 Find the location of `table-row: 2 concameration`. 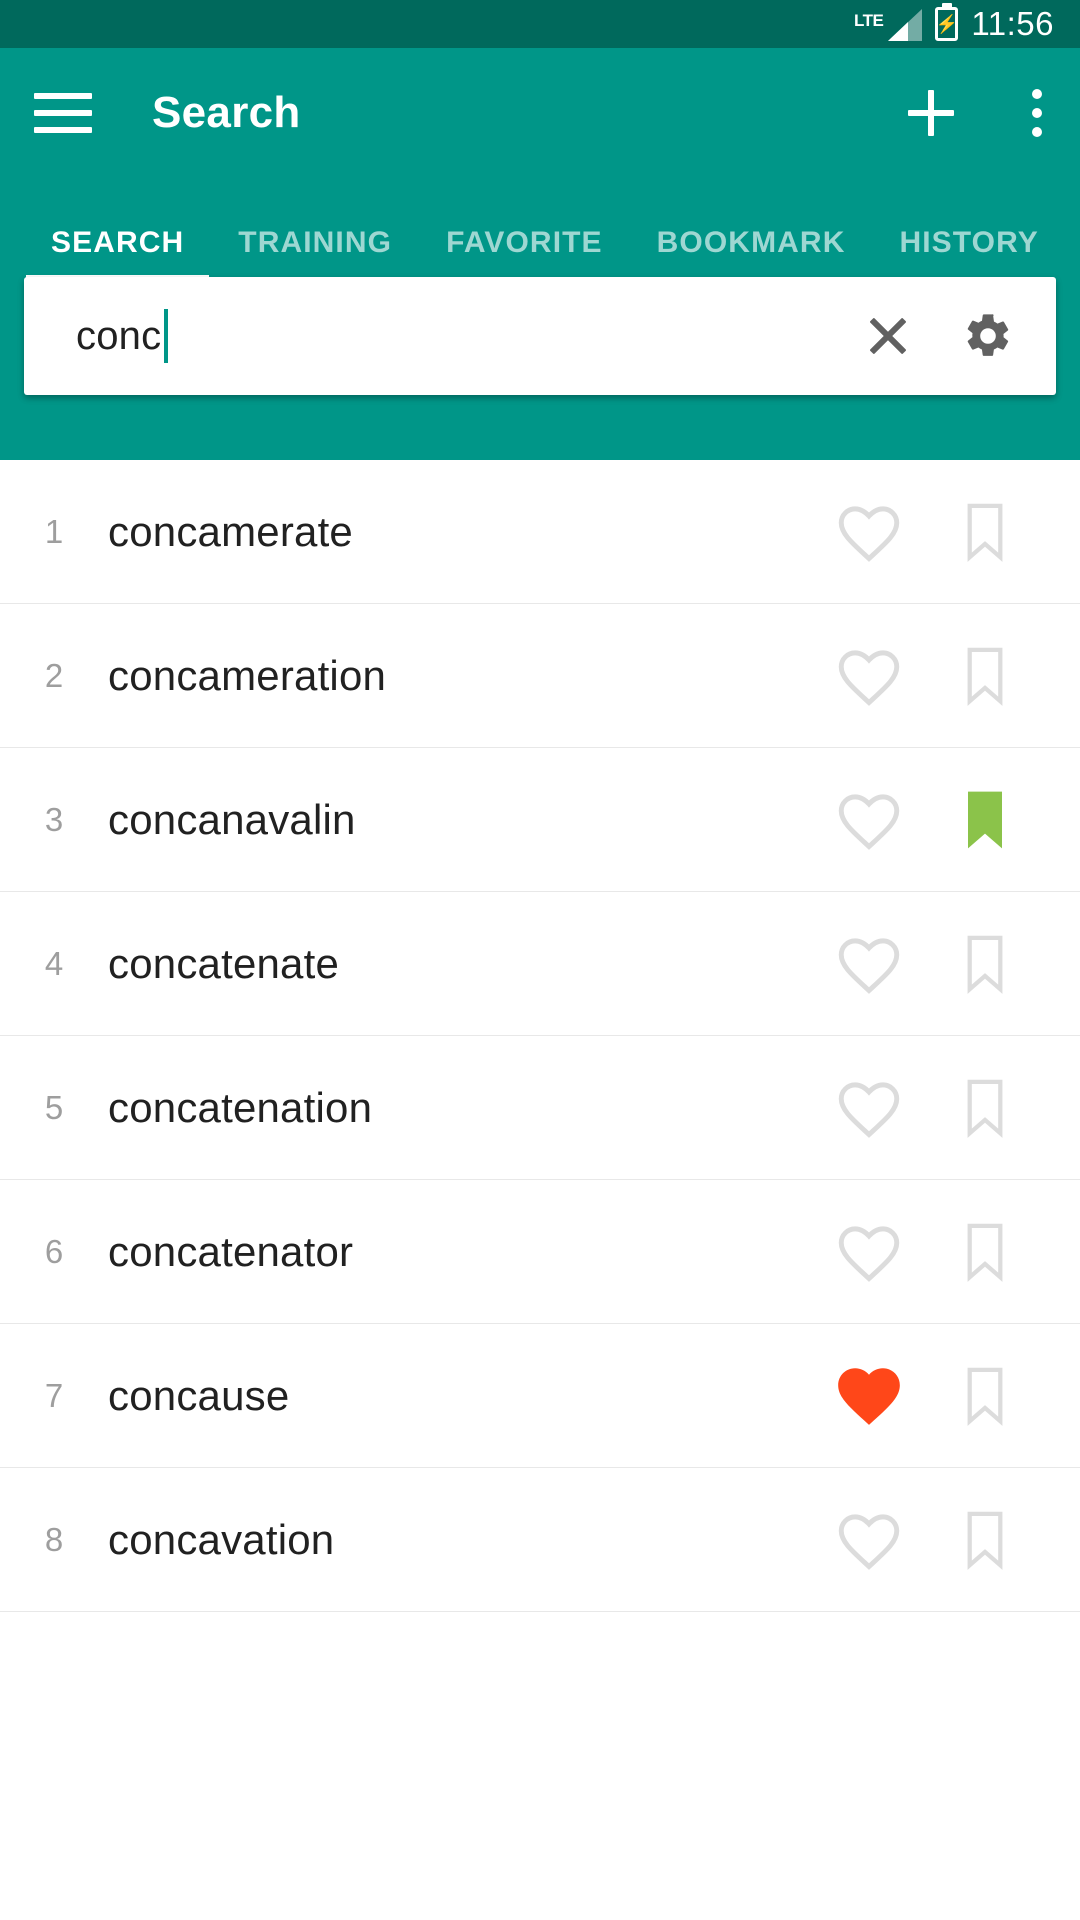

table-row: 2 concameration is located at coordinates (540, 676).